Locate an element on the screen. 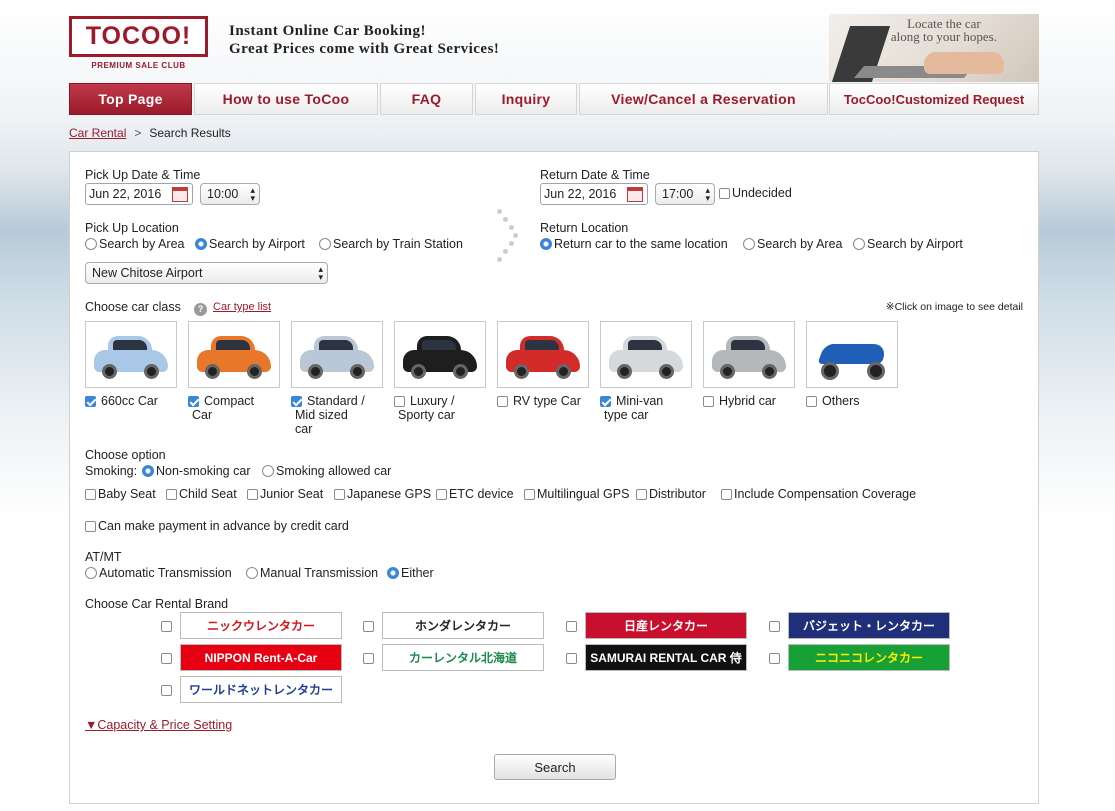 The height and width of the screenshot is (811, 1115). brand-logo-8: ワールドネットレンタカー is located at coordinates (261, 689).